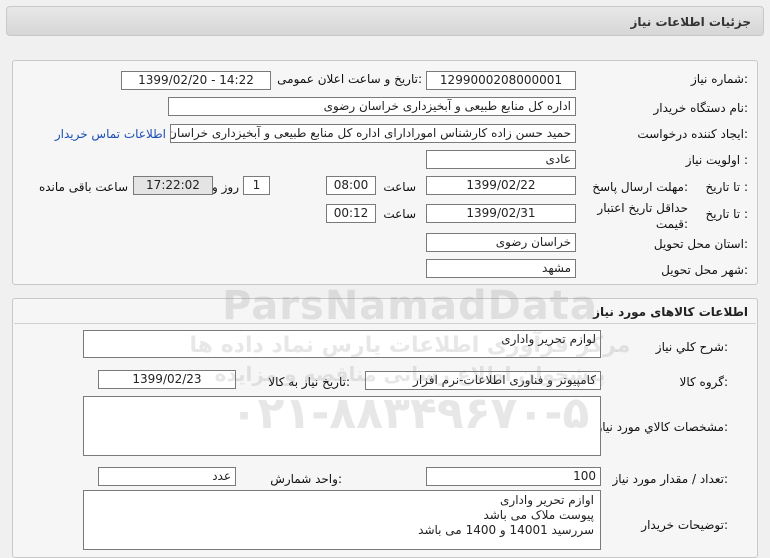 The height and width of the screenshot is (558, 770). Describe the element at coordinates (670, 479) in the screenshot. I see `qty-label: تعداد / مقدار مورد نیاز:` at that location.